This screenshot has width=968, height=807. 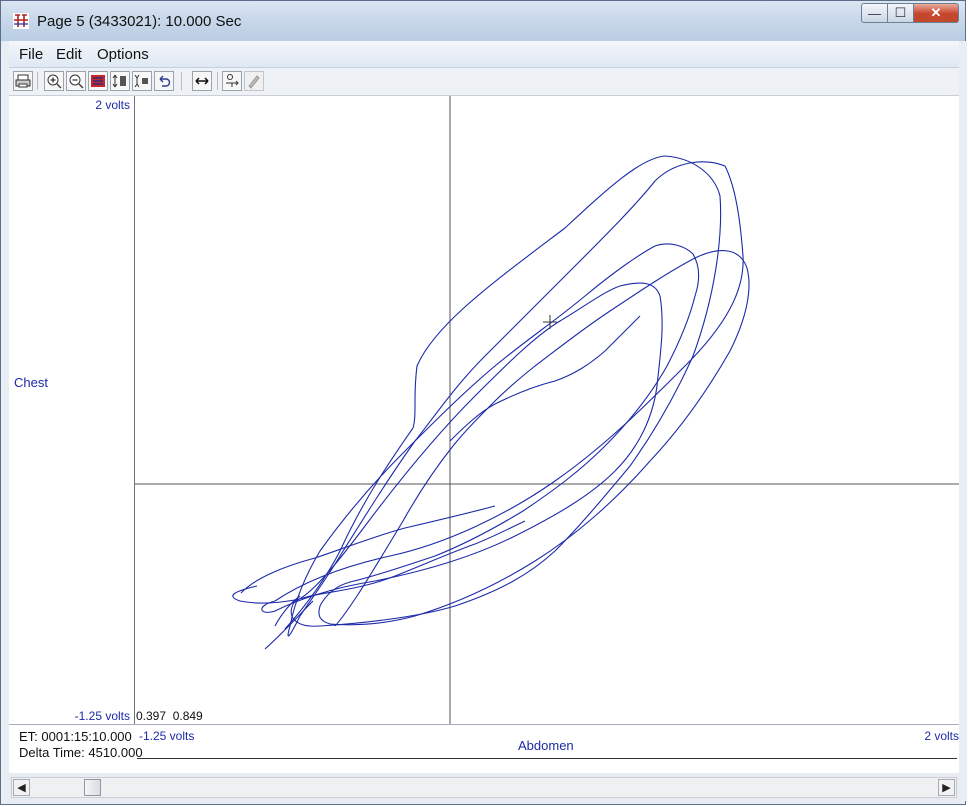 I want to click on print-icon, so click(x=23, y=81).